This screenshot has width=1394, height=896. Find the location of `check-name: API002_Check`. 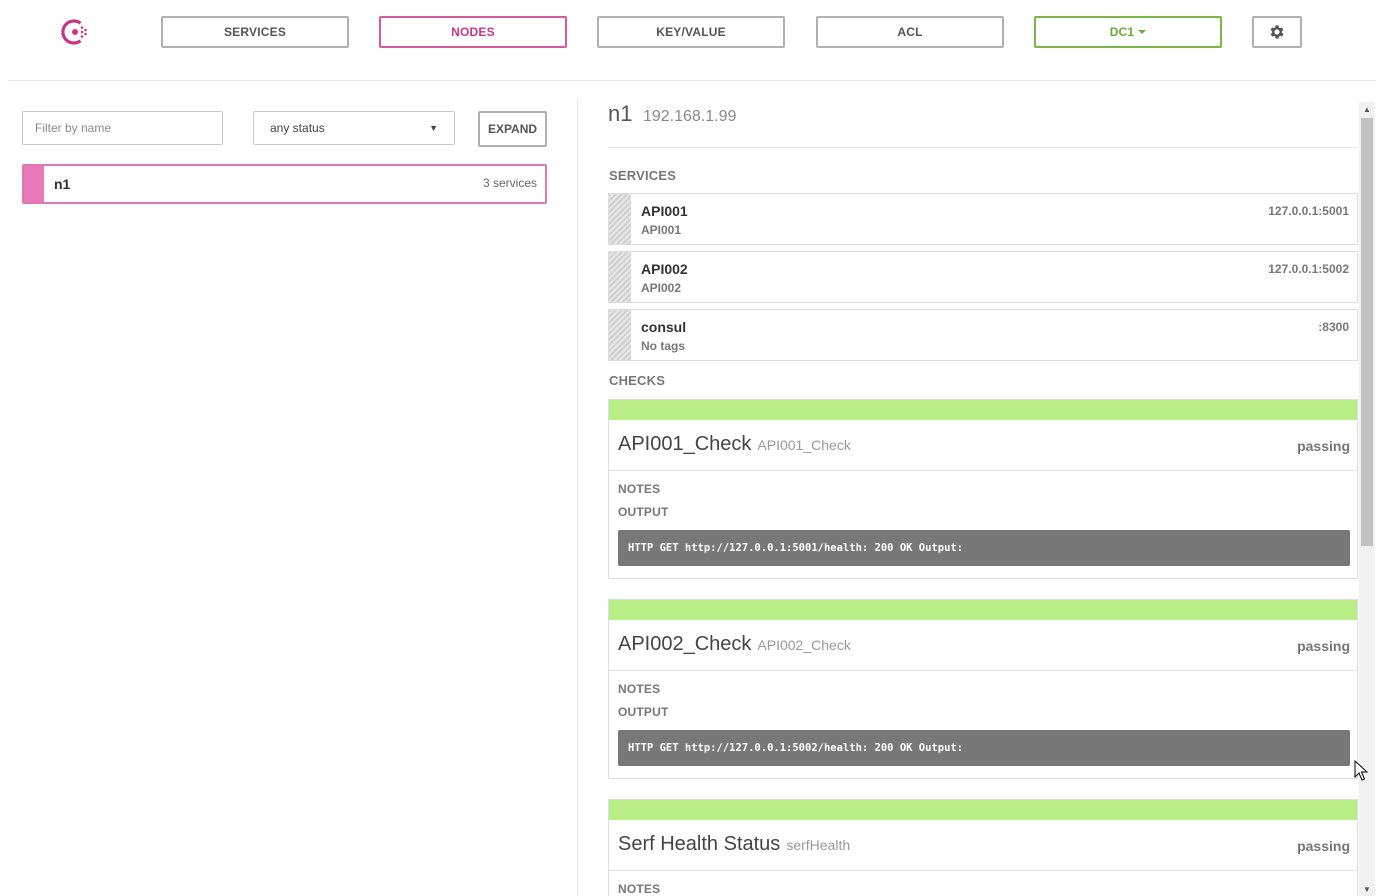

check-name: API002_Check is located at coordinates (685, 644).